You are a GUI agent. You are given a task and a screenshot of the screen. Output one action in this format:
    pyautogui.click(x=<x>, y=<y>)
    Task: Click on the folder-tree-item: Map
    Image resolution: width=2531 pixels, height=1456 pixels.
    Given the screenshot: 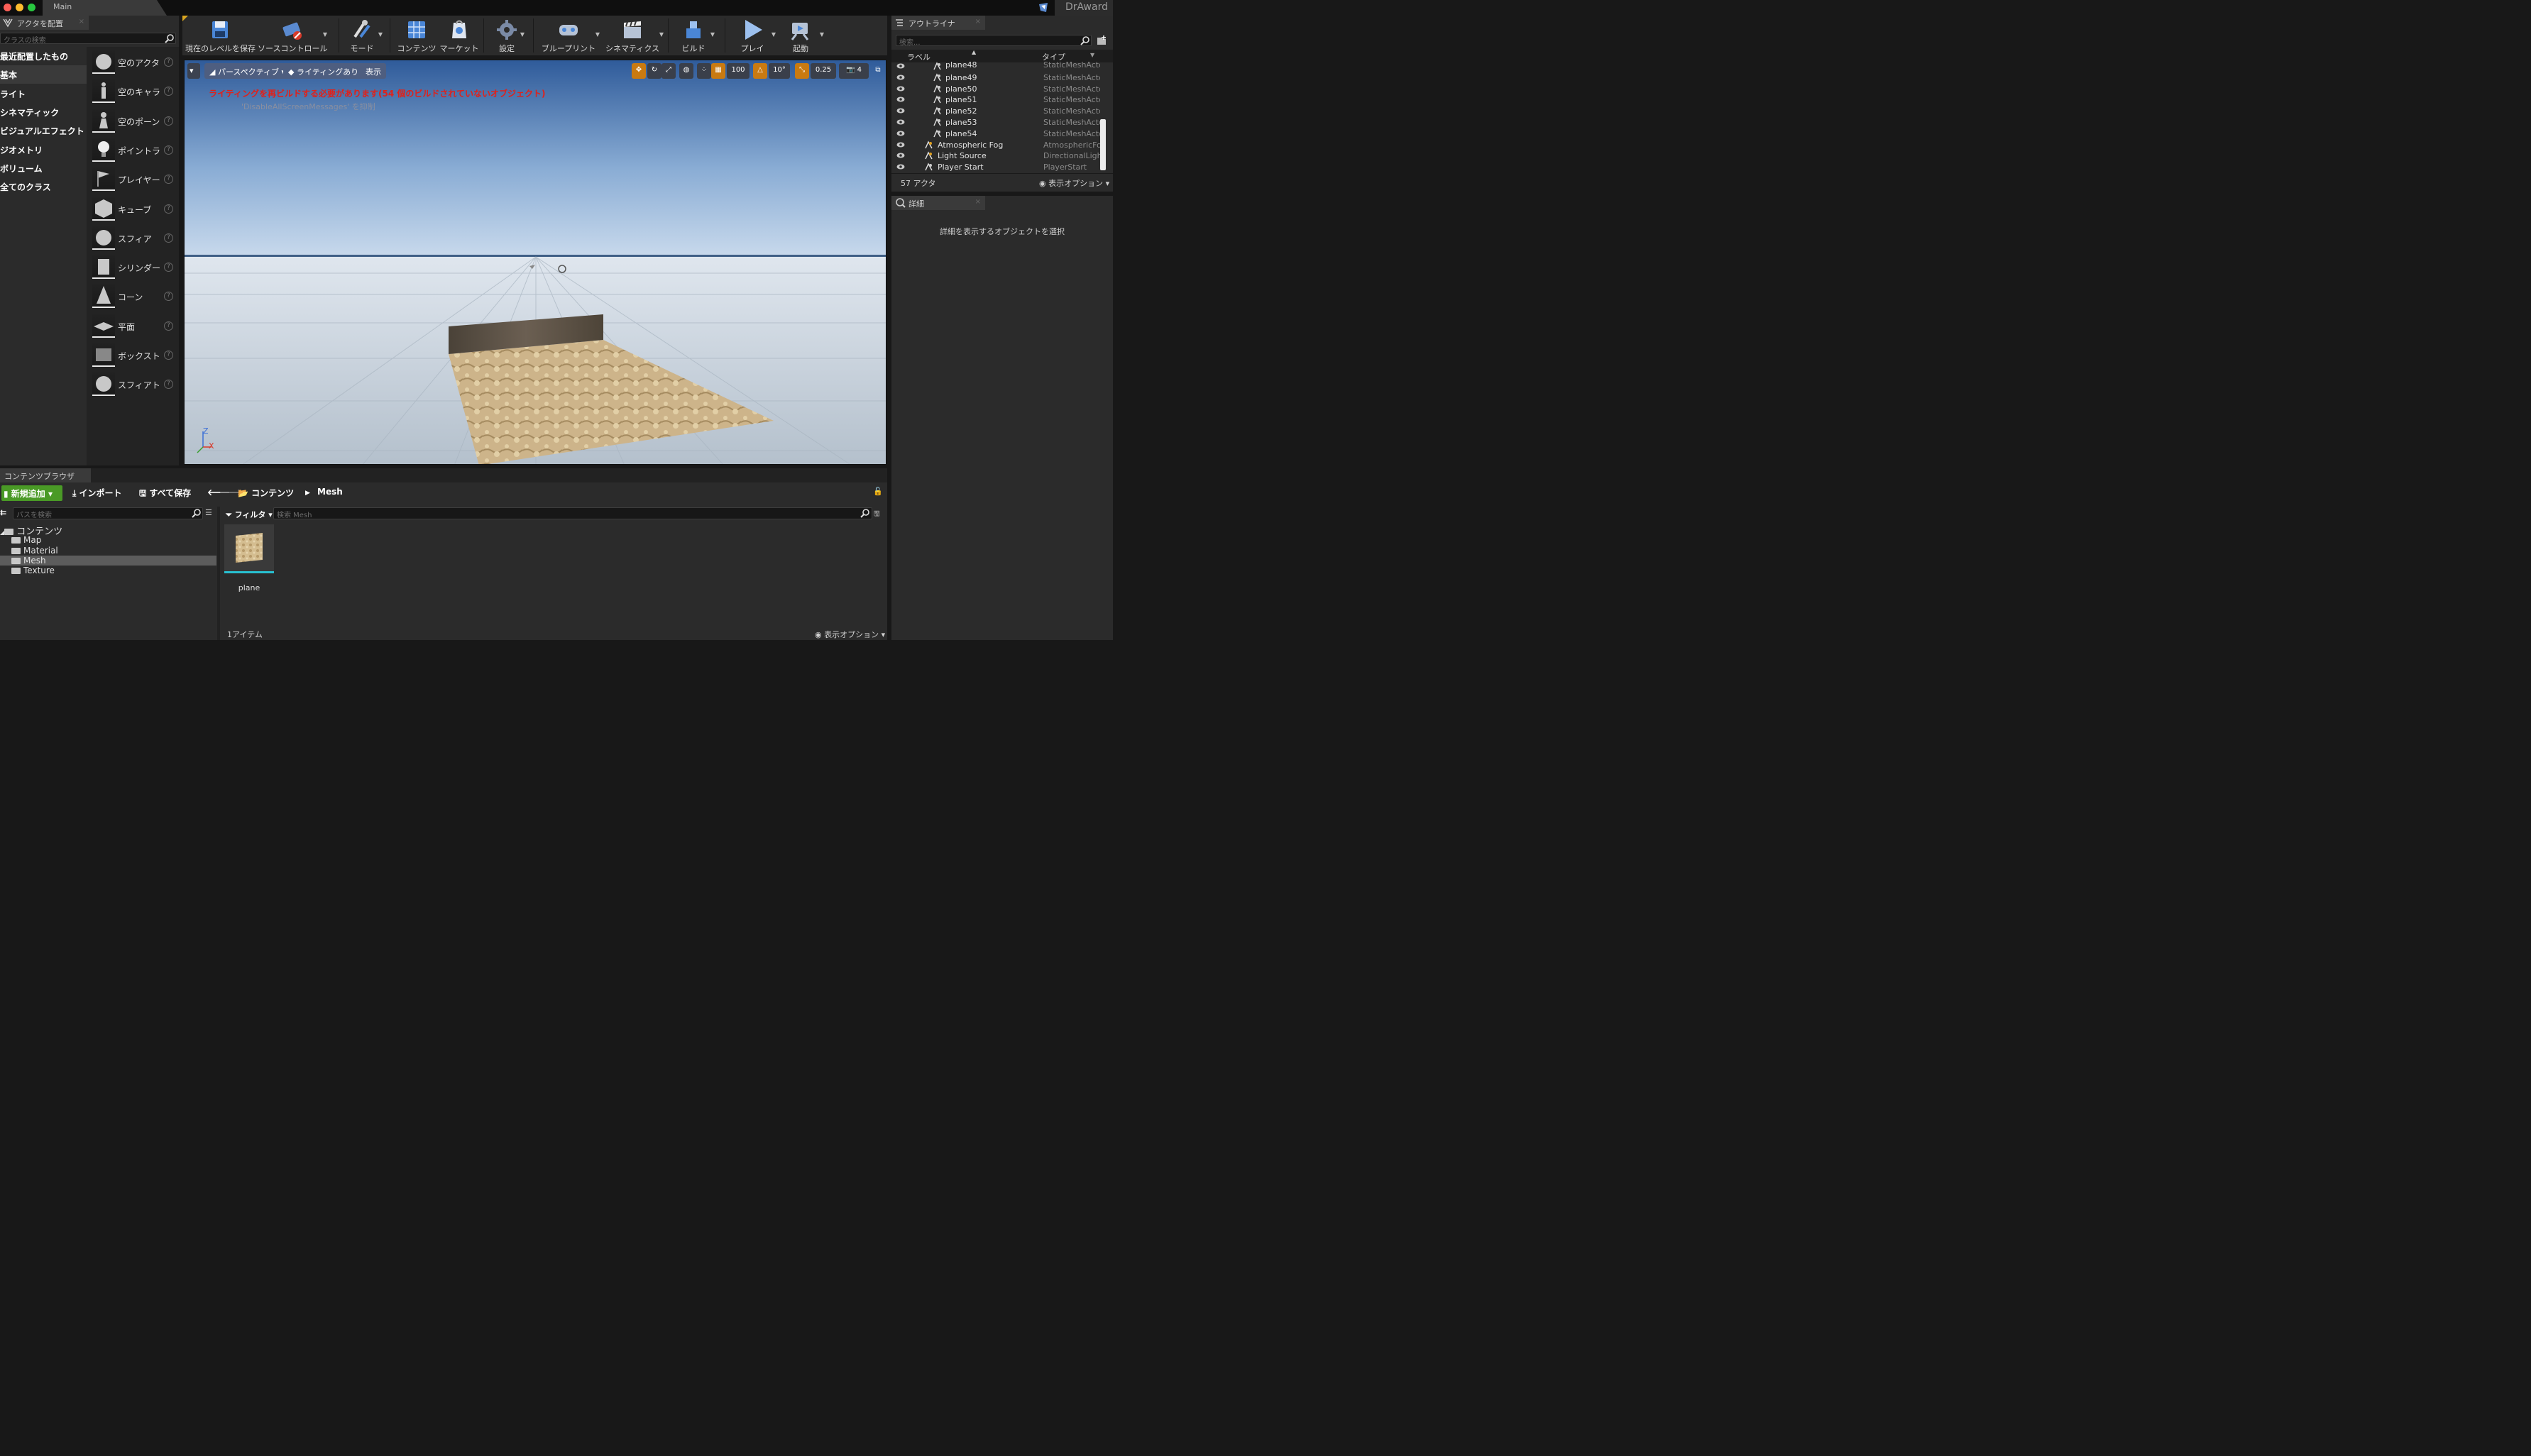 What is the action you would take?
    pyautogui.click(x=108, y=540)
    